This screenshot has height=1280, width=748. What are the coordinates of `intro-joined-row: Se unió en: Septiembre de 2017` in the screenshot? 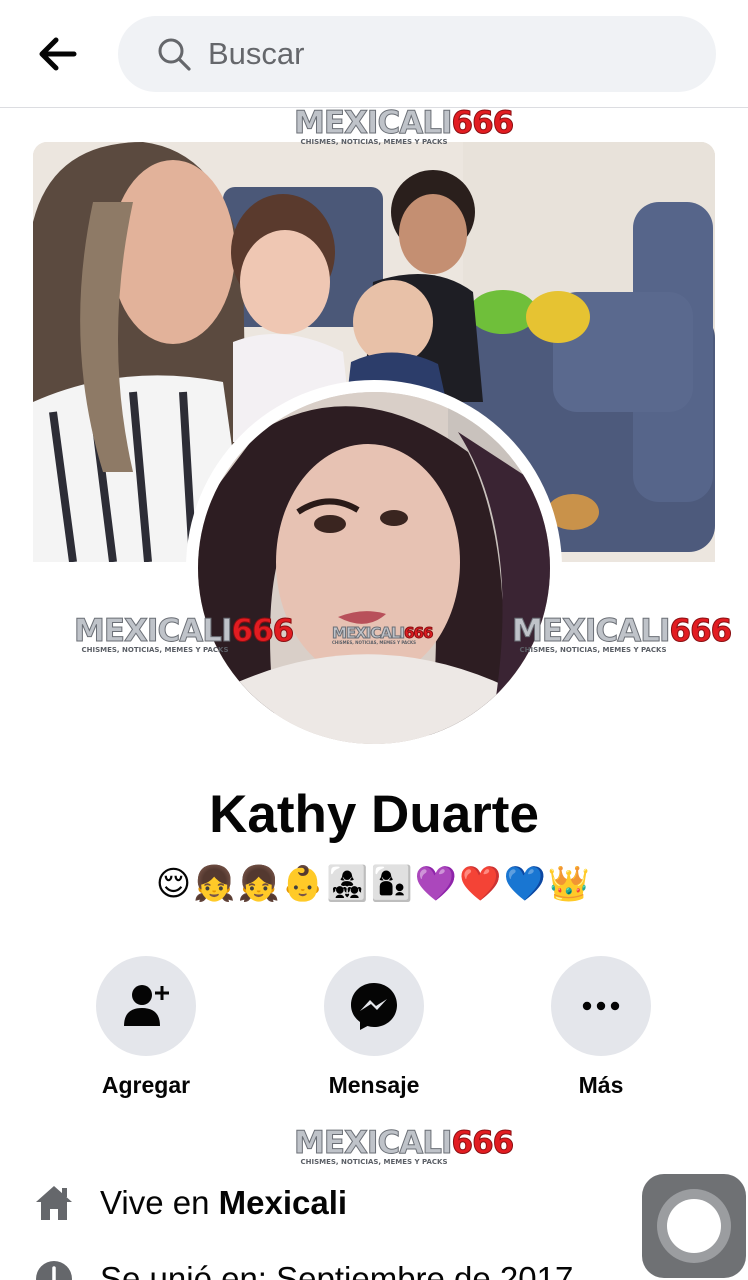 It's located at (354, 1267).